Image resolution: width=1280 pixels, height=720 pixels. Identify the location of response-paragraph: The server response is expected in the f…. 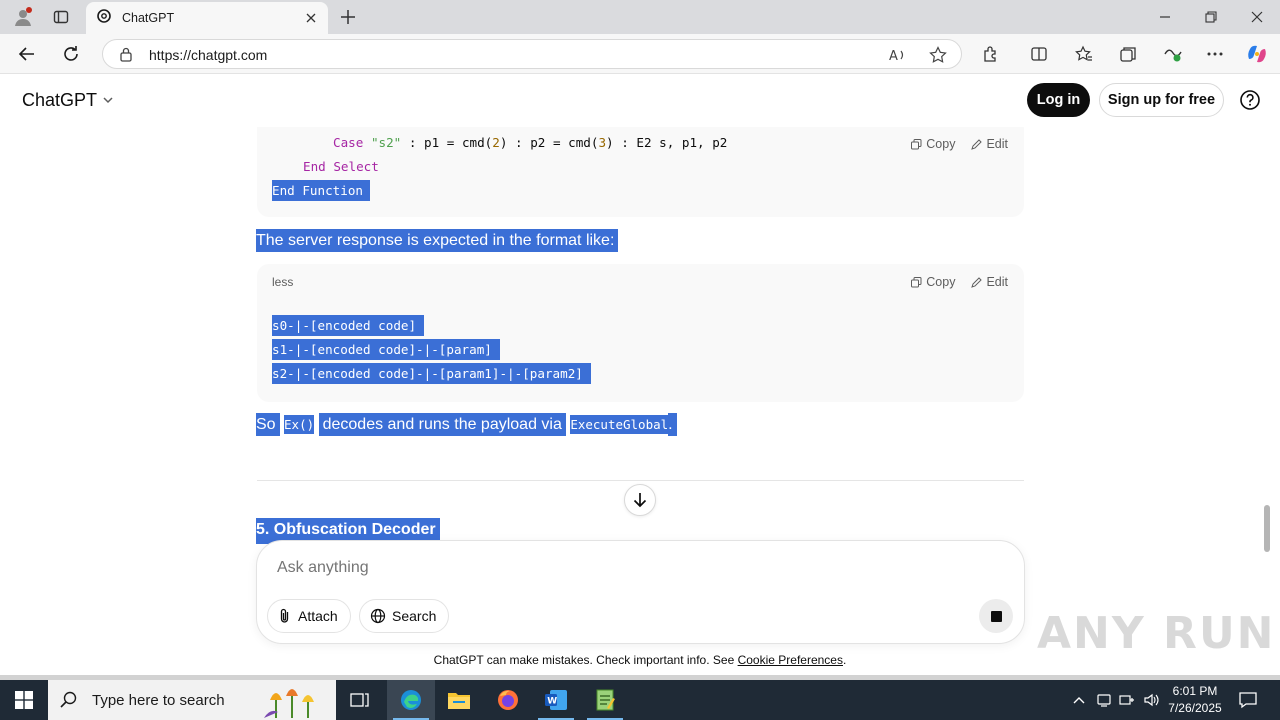
(437, 241).